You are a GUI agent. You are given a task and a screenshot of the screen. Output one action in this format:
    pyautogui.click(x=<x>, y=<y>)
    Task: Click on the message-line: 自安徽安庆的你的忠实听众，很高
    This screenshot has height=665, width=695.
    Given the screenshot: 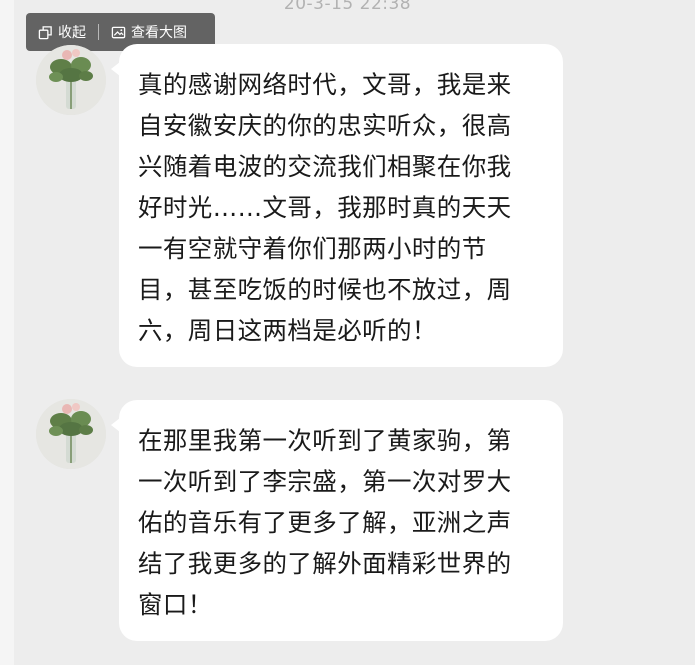 What is the action you would take?
    pyautogui.click(x=325, y=125)
    